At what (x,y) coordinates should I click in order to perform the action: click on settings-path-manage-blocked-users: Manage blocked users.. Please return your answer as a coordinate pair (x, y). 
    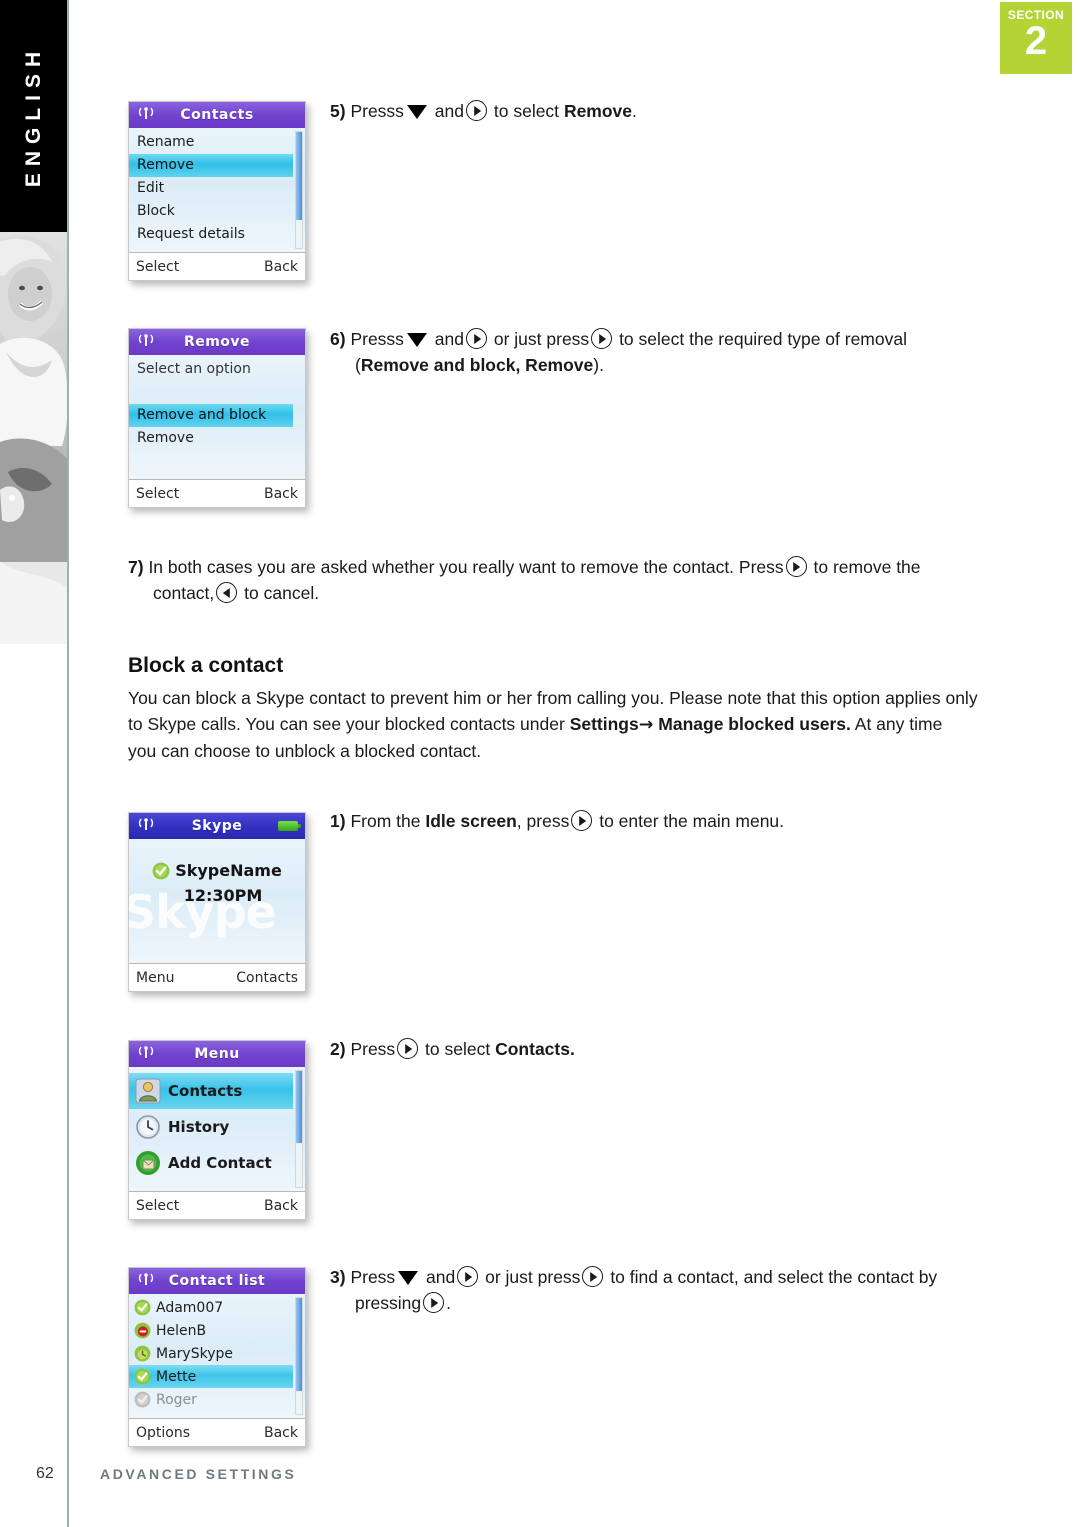
    Looking at the image, I should click on (754, 724).